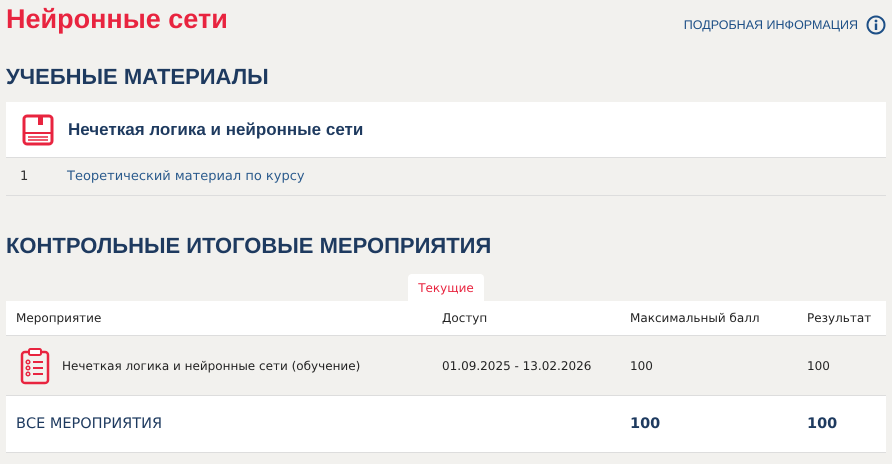 The image size is (892, 464). I want to click on section-heading: УЧЕБНЫЕ МАТЕРИАЛЫ, so click(137, 77).